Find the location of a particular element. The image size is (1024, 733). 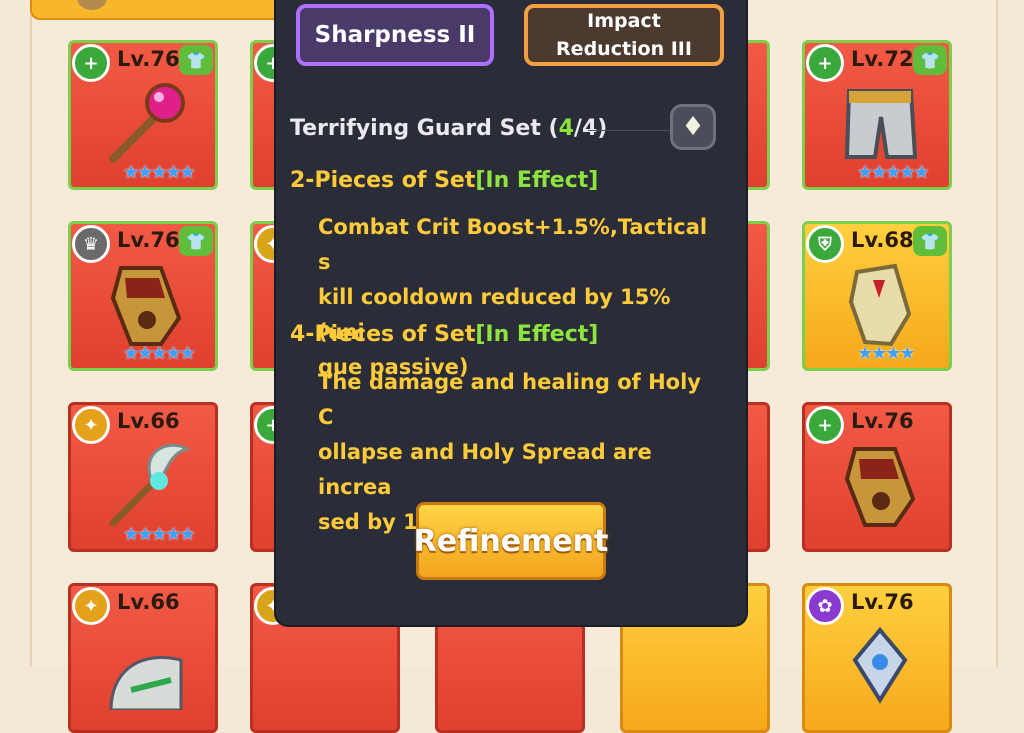

staff-pink-orb-icon is located at coordinates (147, 123).